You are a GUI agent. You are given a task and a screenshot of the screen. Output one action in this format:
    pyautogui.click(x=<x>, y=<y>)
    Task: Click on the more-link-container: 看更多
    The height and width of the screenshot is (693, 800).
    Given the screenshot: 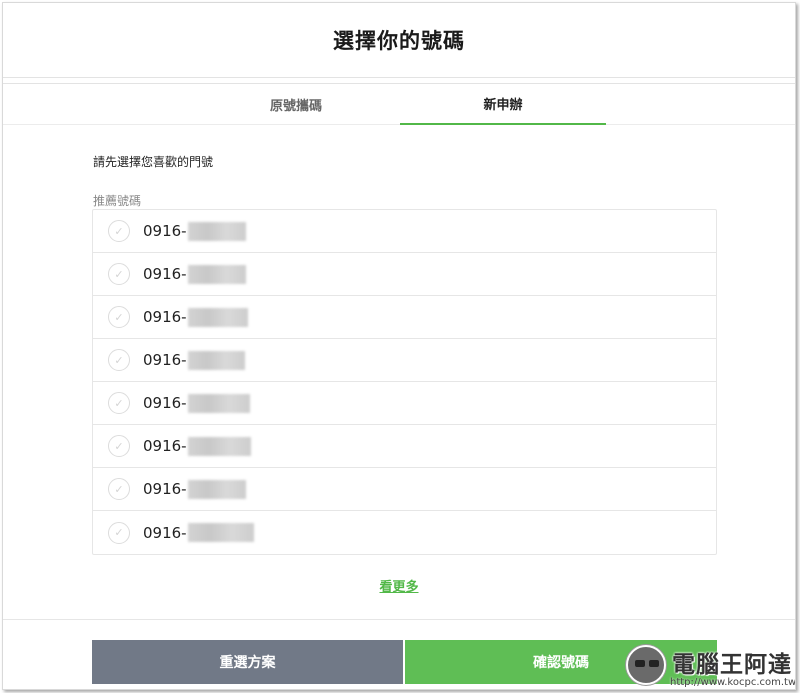 What is the action you would take?
    pyautogui.click(x=399, y=585)
    